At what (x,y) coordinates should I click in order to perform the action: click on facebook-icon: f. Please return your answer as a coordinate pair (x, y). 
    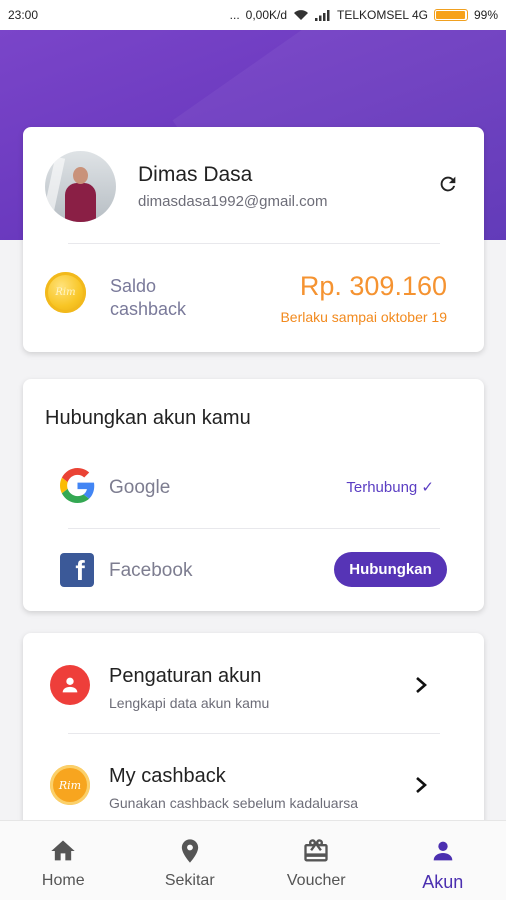
    Looking at the image, I should click on (77, 570).